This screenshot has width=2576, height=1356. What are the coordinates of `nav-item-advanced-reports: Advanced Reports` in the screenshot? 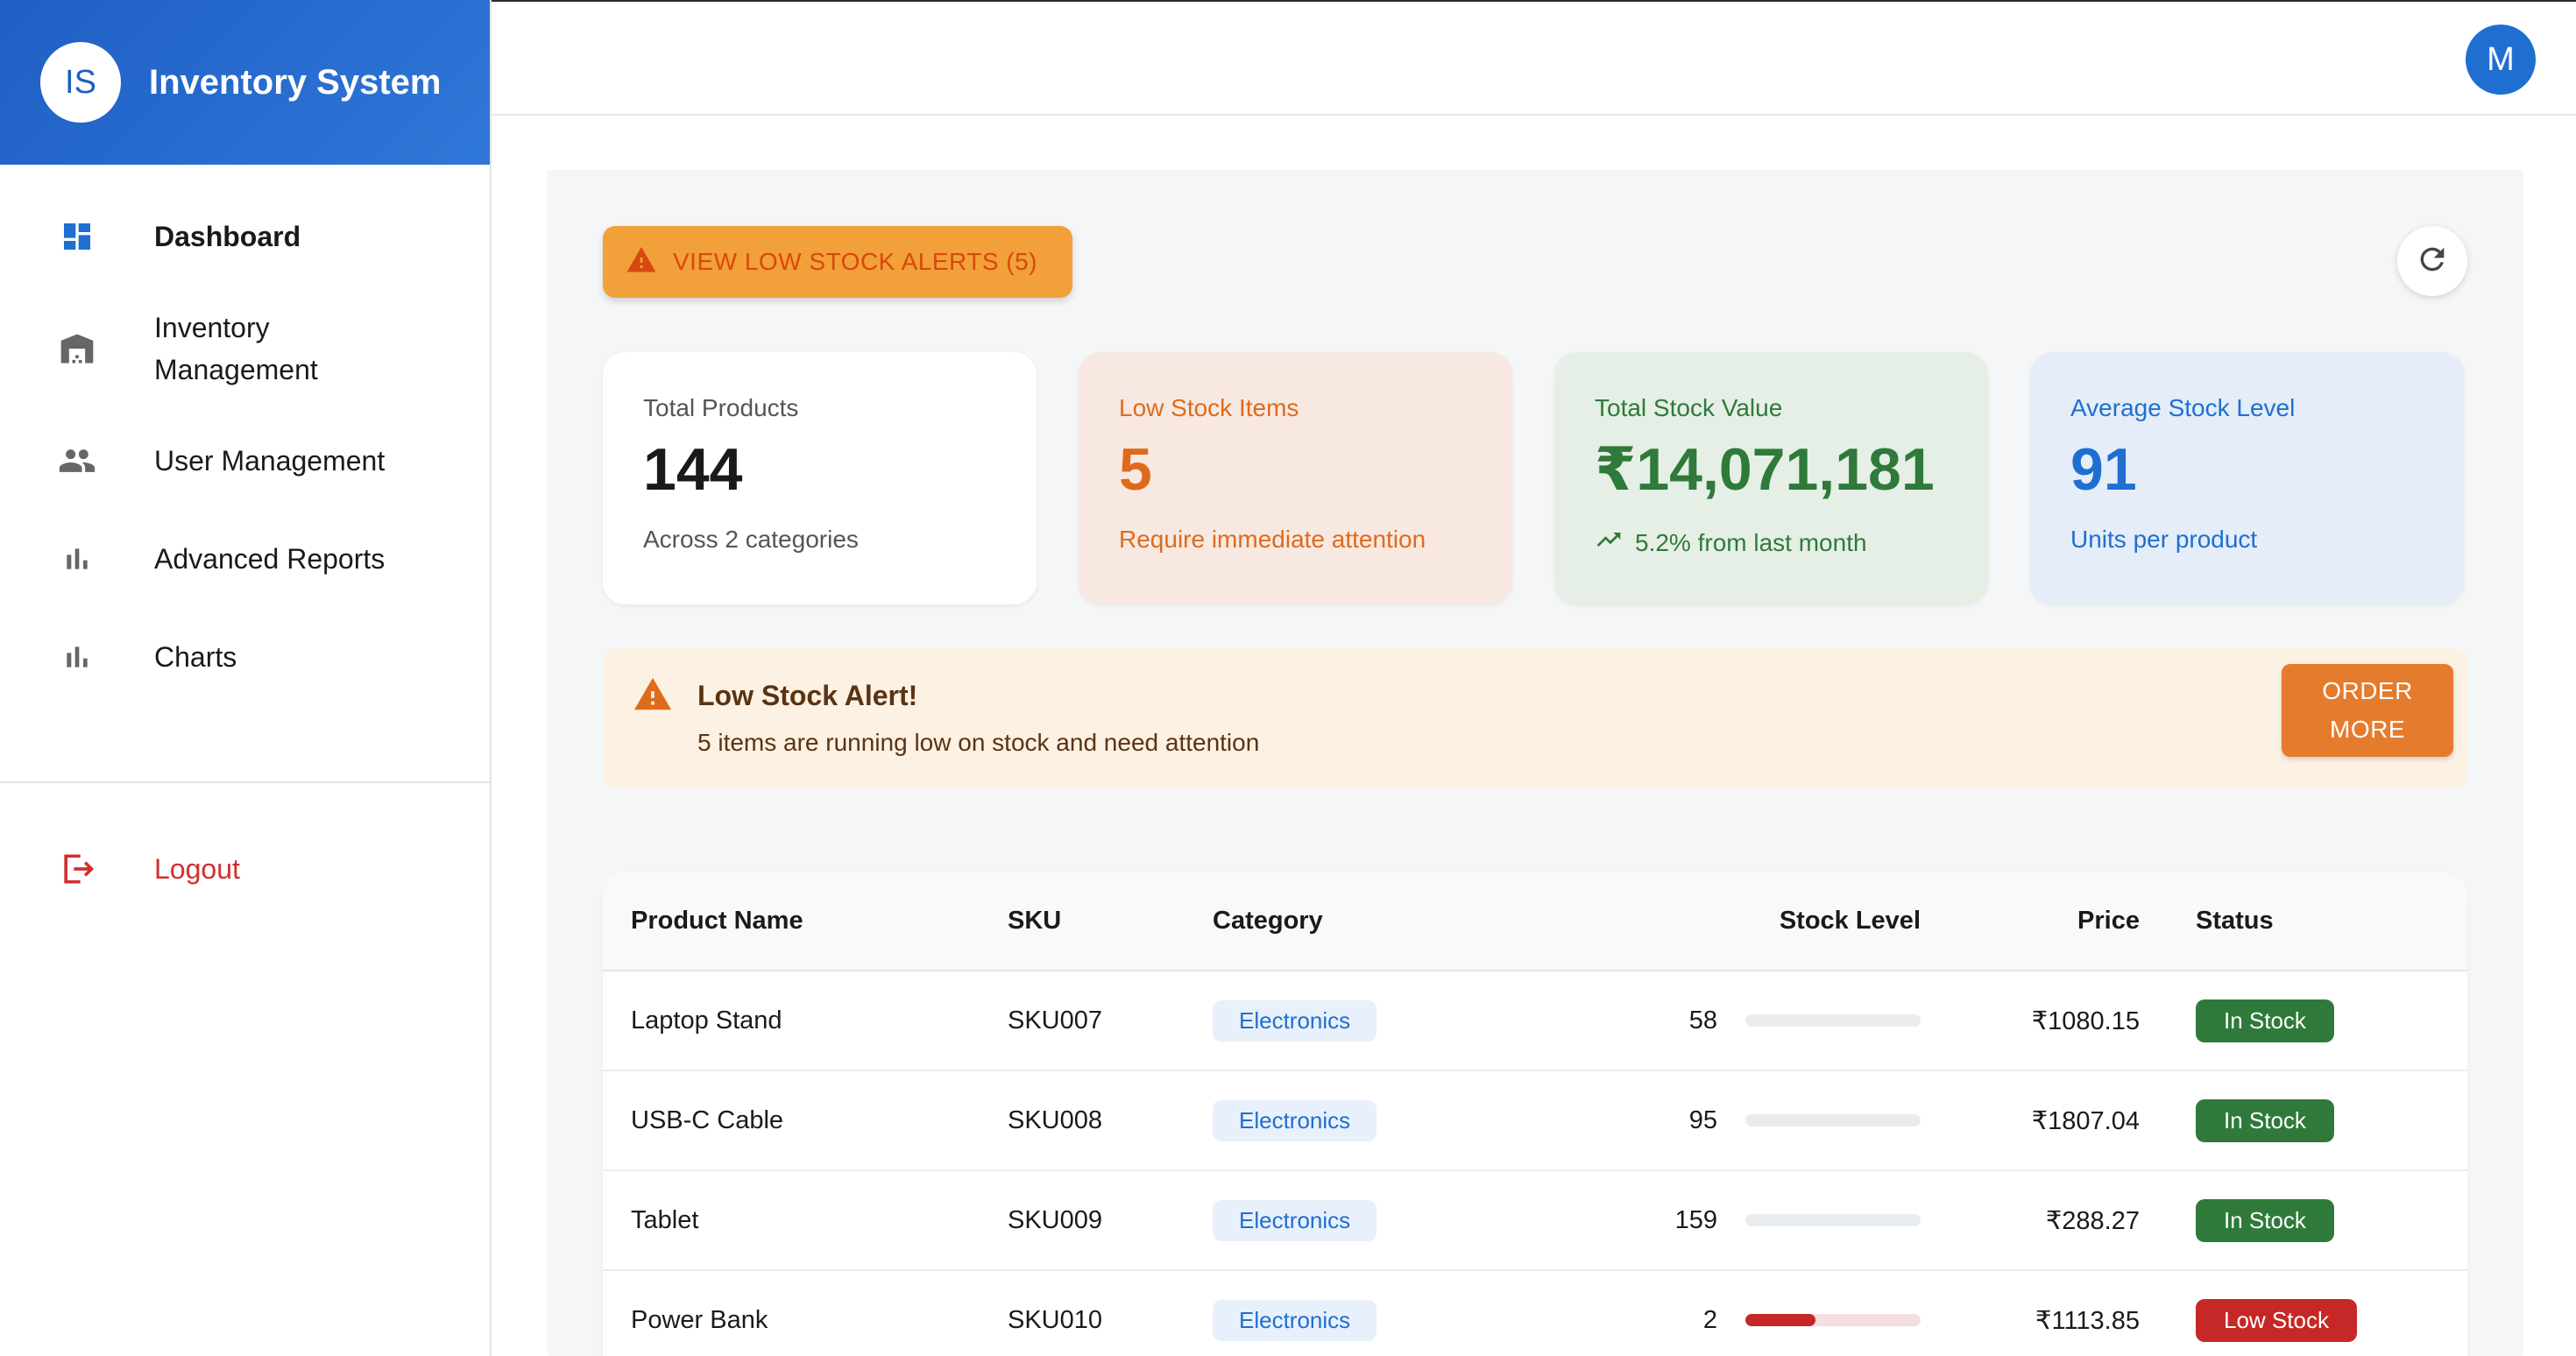 It's located at (245, 559).